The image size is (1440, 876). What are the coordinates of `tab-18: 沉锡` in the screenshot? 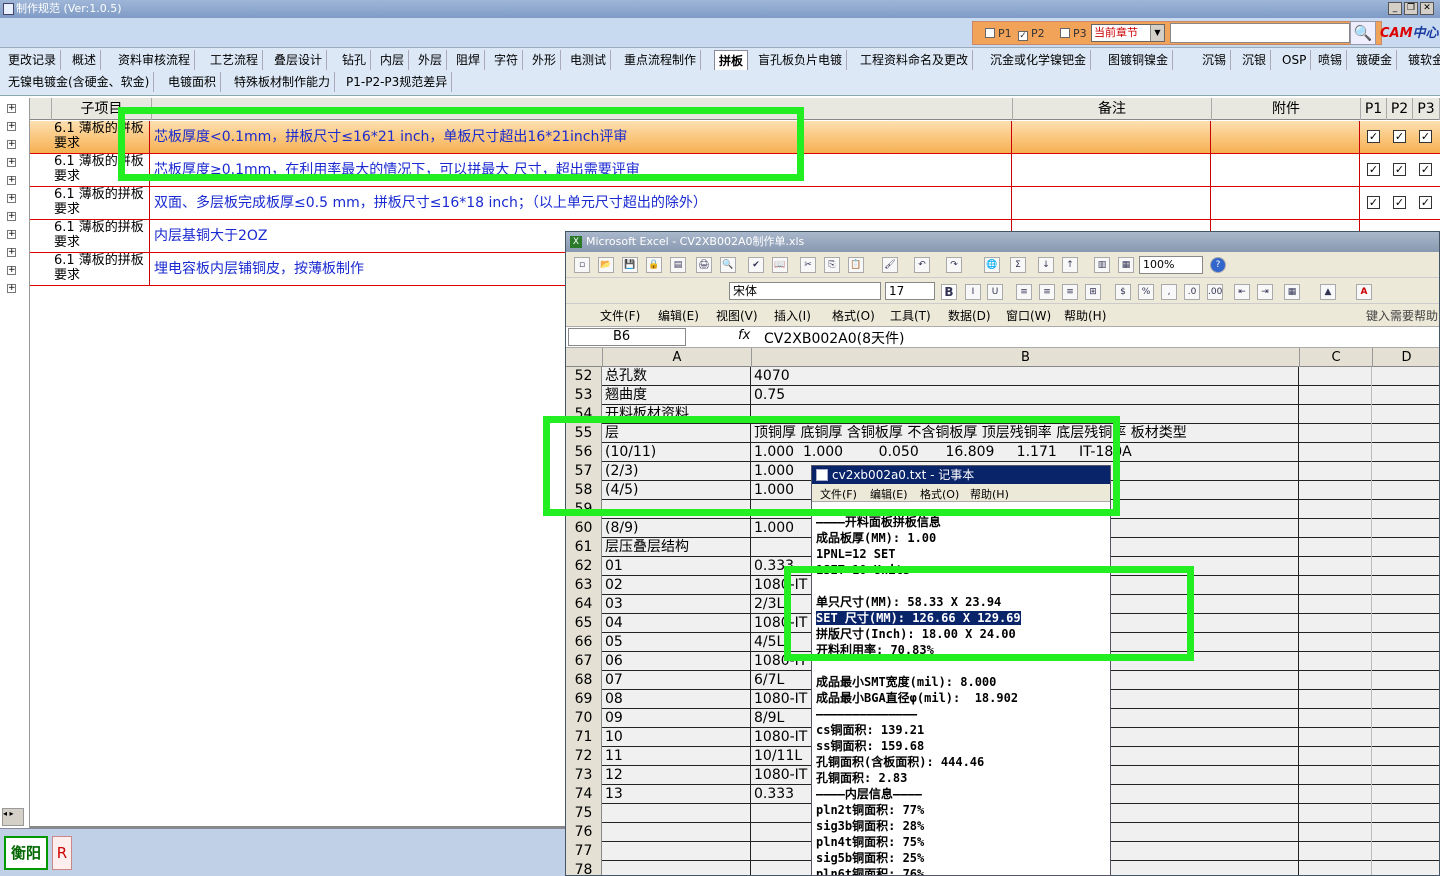 It's located at (1215, 60).